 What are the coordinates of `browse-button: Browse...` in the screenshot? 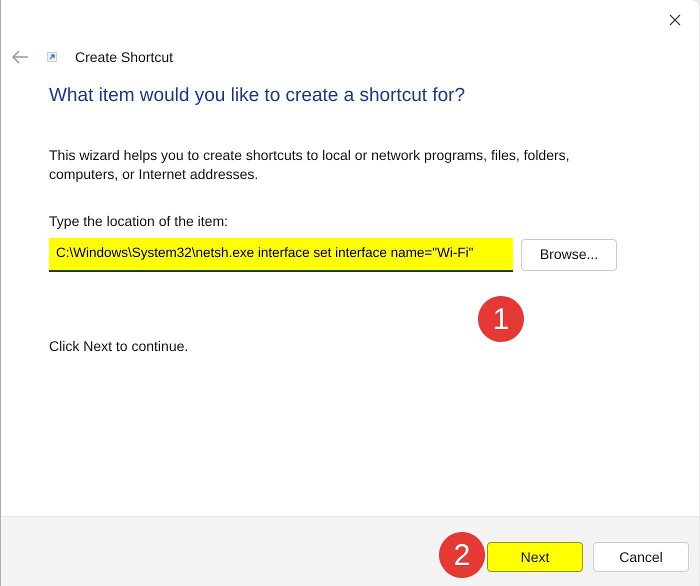 It's located at (569, 254).